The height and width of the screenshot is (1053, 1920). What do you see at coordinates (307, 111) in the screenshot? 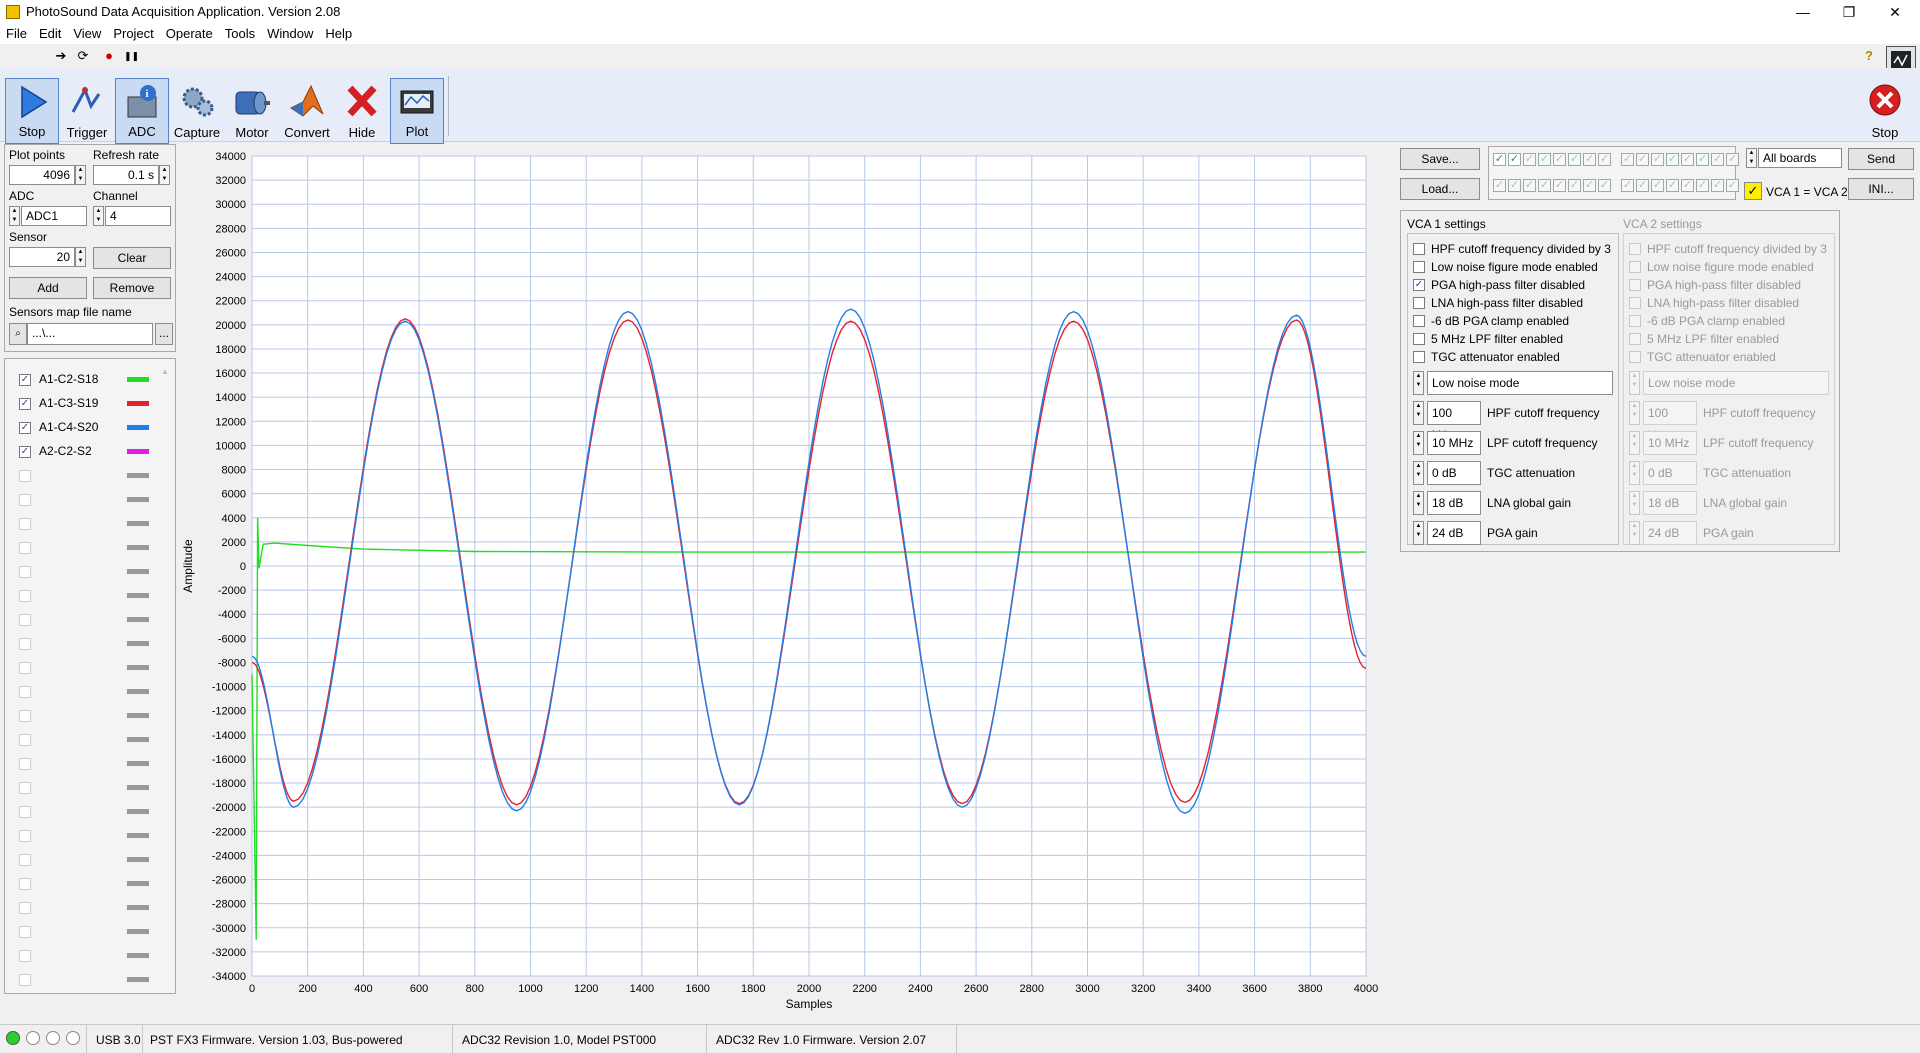
I see `toolbar-convert-button: Convert` at bounding box center [307, 111].